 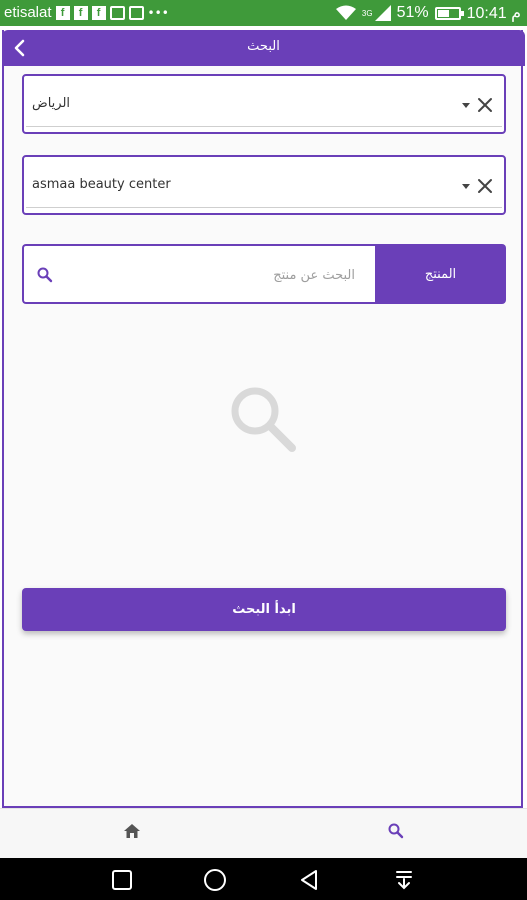 I want to click on product-button: المنتج, so click(x=440, y=274).